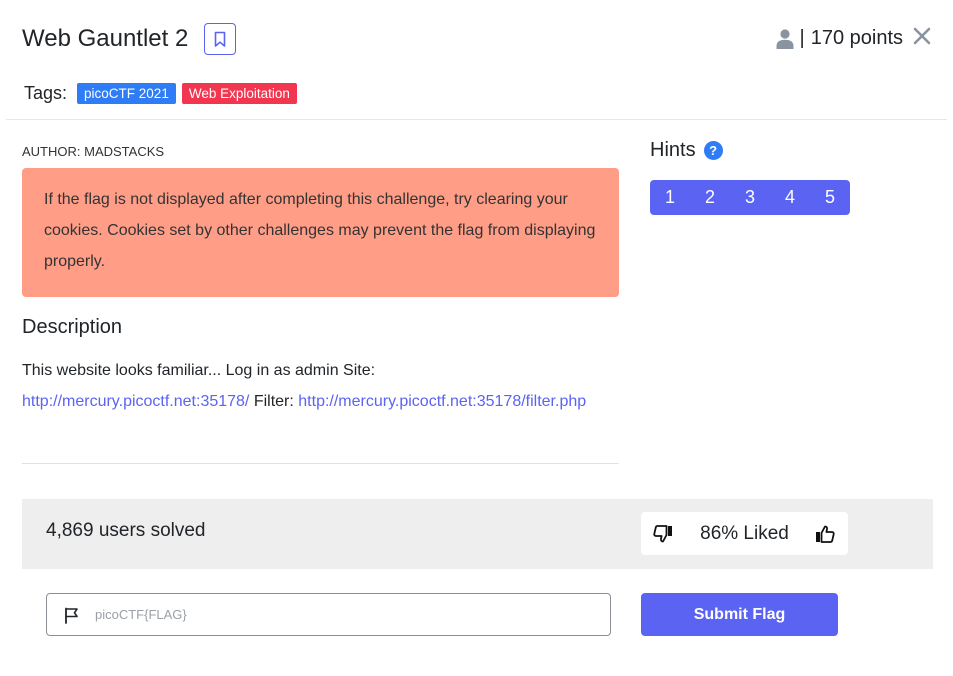  I want to click on hint-button-5: 5, so click(830, 197).